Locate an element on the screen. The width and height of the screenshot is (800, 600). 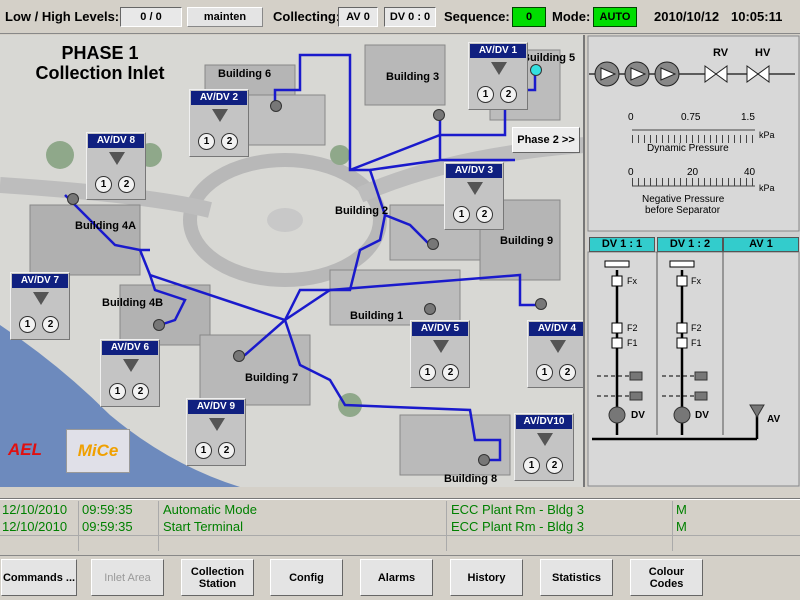
phase-title: PHASE 1 Collection Inlet is located at coordinates (100, 63).